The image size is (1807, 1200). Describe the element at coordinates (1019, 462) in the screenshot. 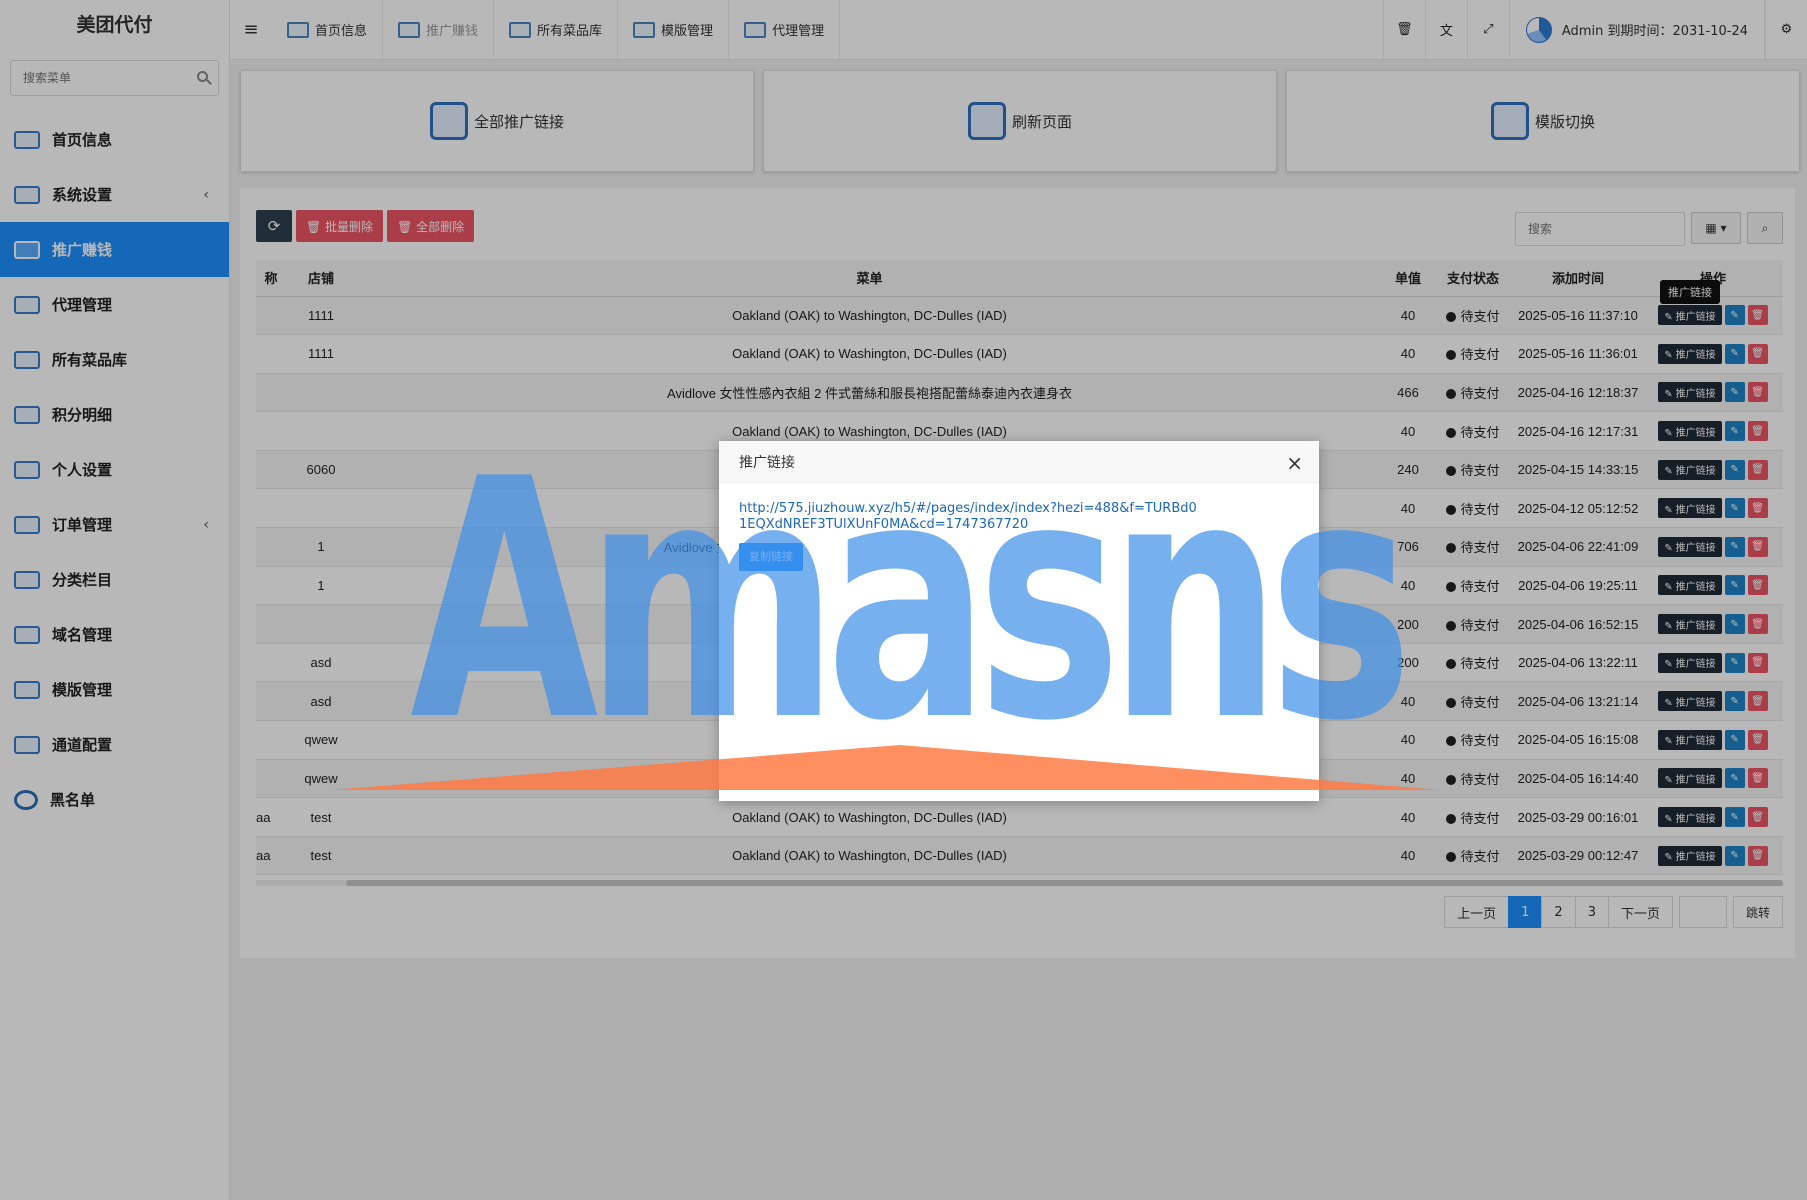

I see `modal-header: 推广链接` at that location.